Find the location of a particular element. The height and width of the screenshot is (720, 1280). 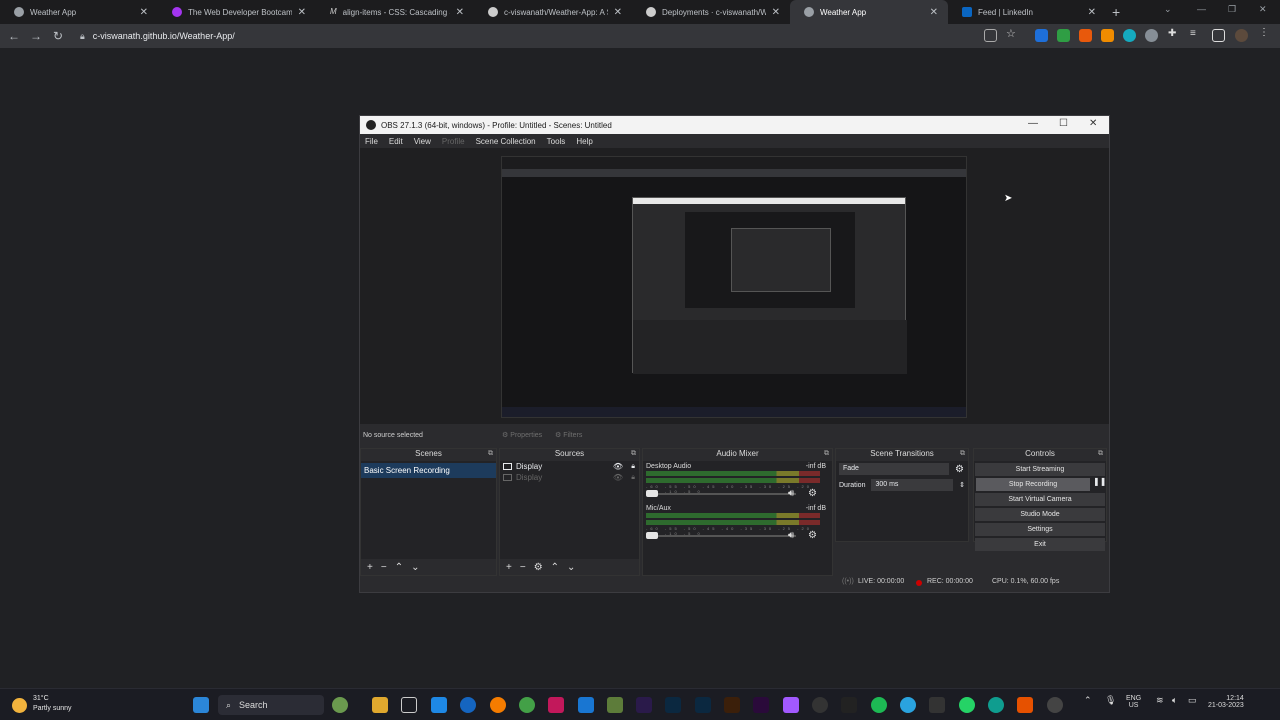

transition-settings-gear-icon: ⚙ is located at coordinates (959, 469).